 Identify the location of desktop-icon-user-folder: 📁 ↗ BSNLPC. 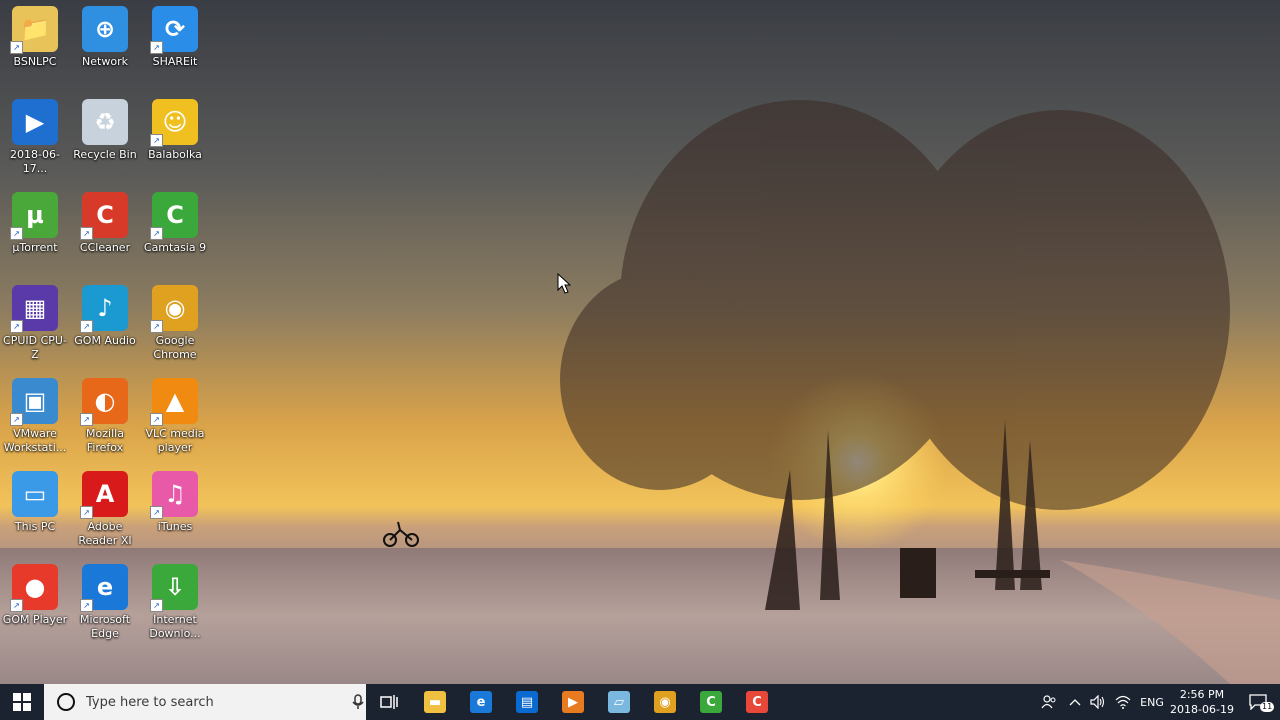
(35, 37).